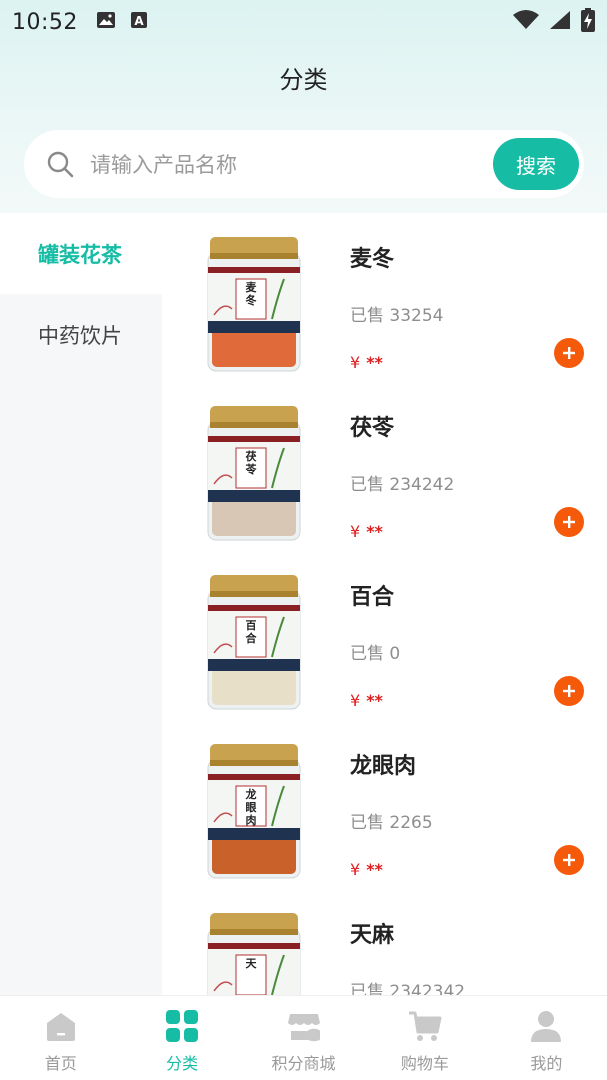 The image size is (607, 1080). Describe the element at coordinates (372, 259) in the screenshot. I see `product-name: 麦冬` at that location.